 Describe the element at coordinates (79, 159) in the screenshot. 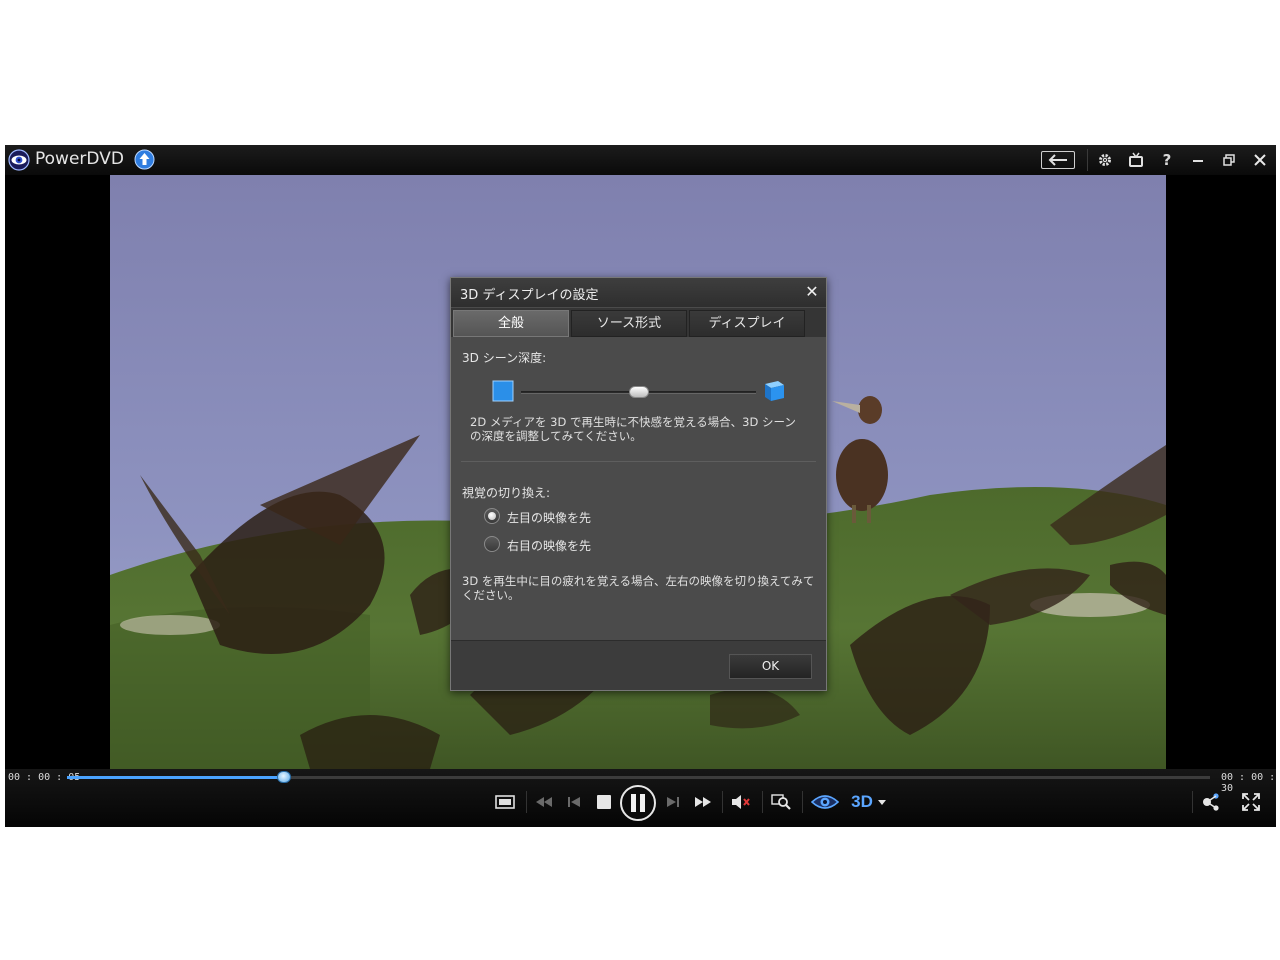

I see `app-title: PowerDVD` at that location.